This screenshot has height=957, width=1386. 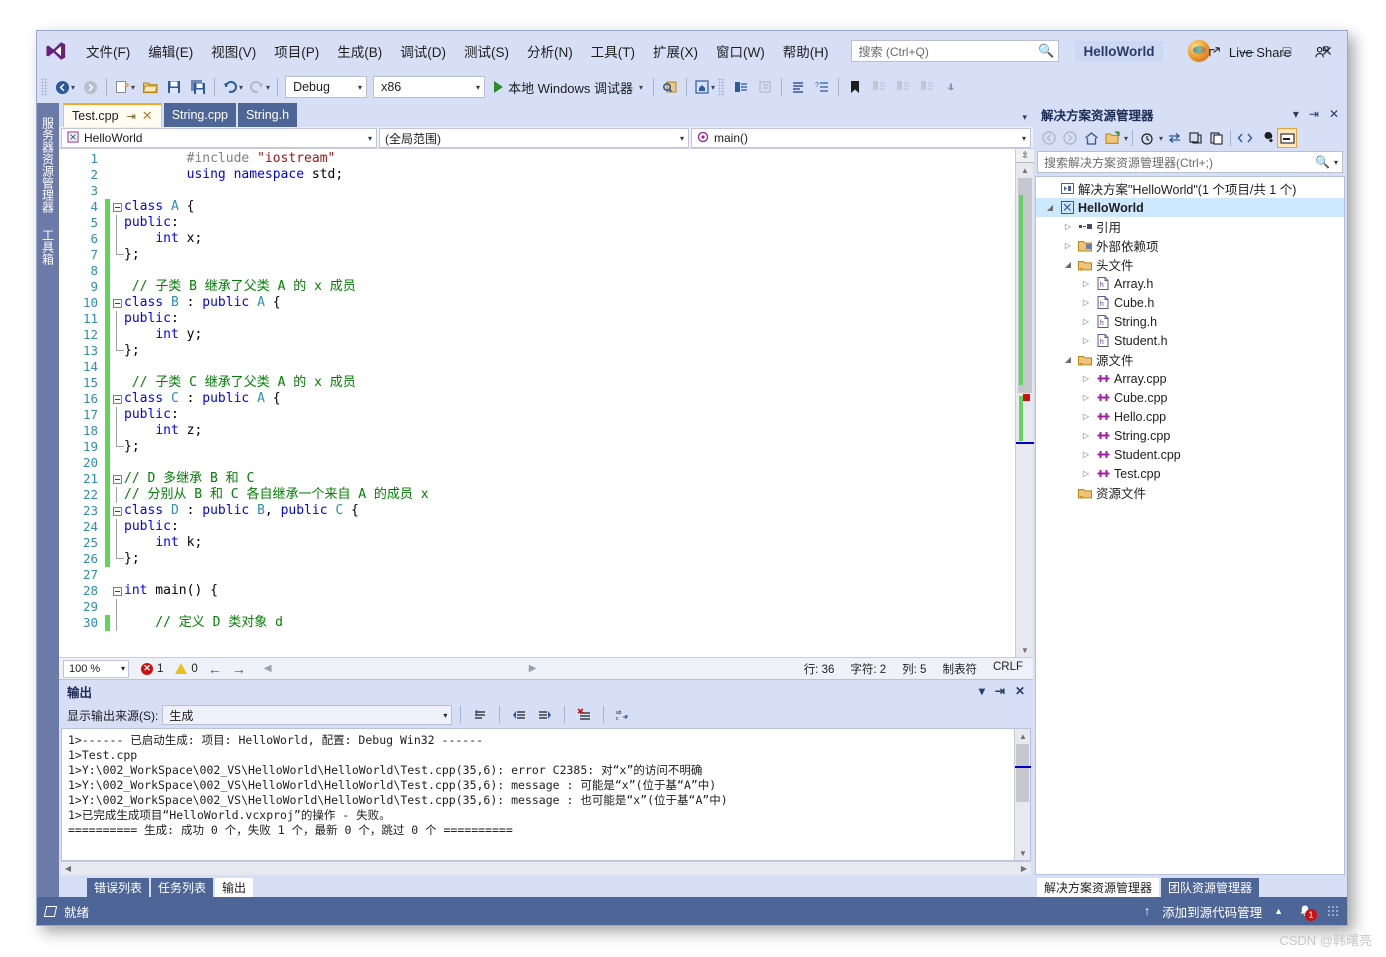 I want to click on next-issue-arrow-icon: →, so click(x=239, y=669).